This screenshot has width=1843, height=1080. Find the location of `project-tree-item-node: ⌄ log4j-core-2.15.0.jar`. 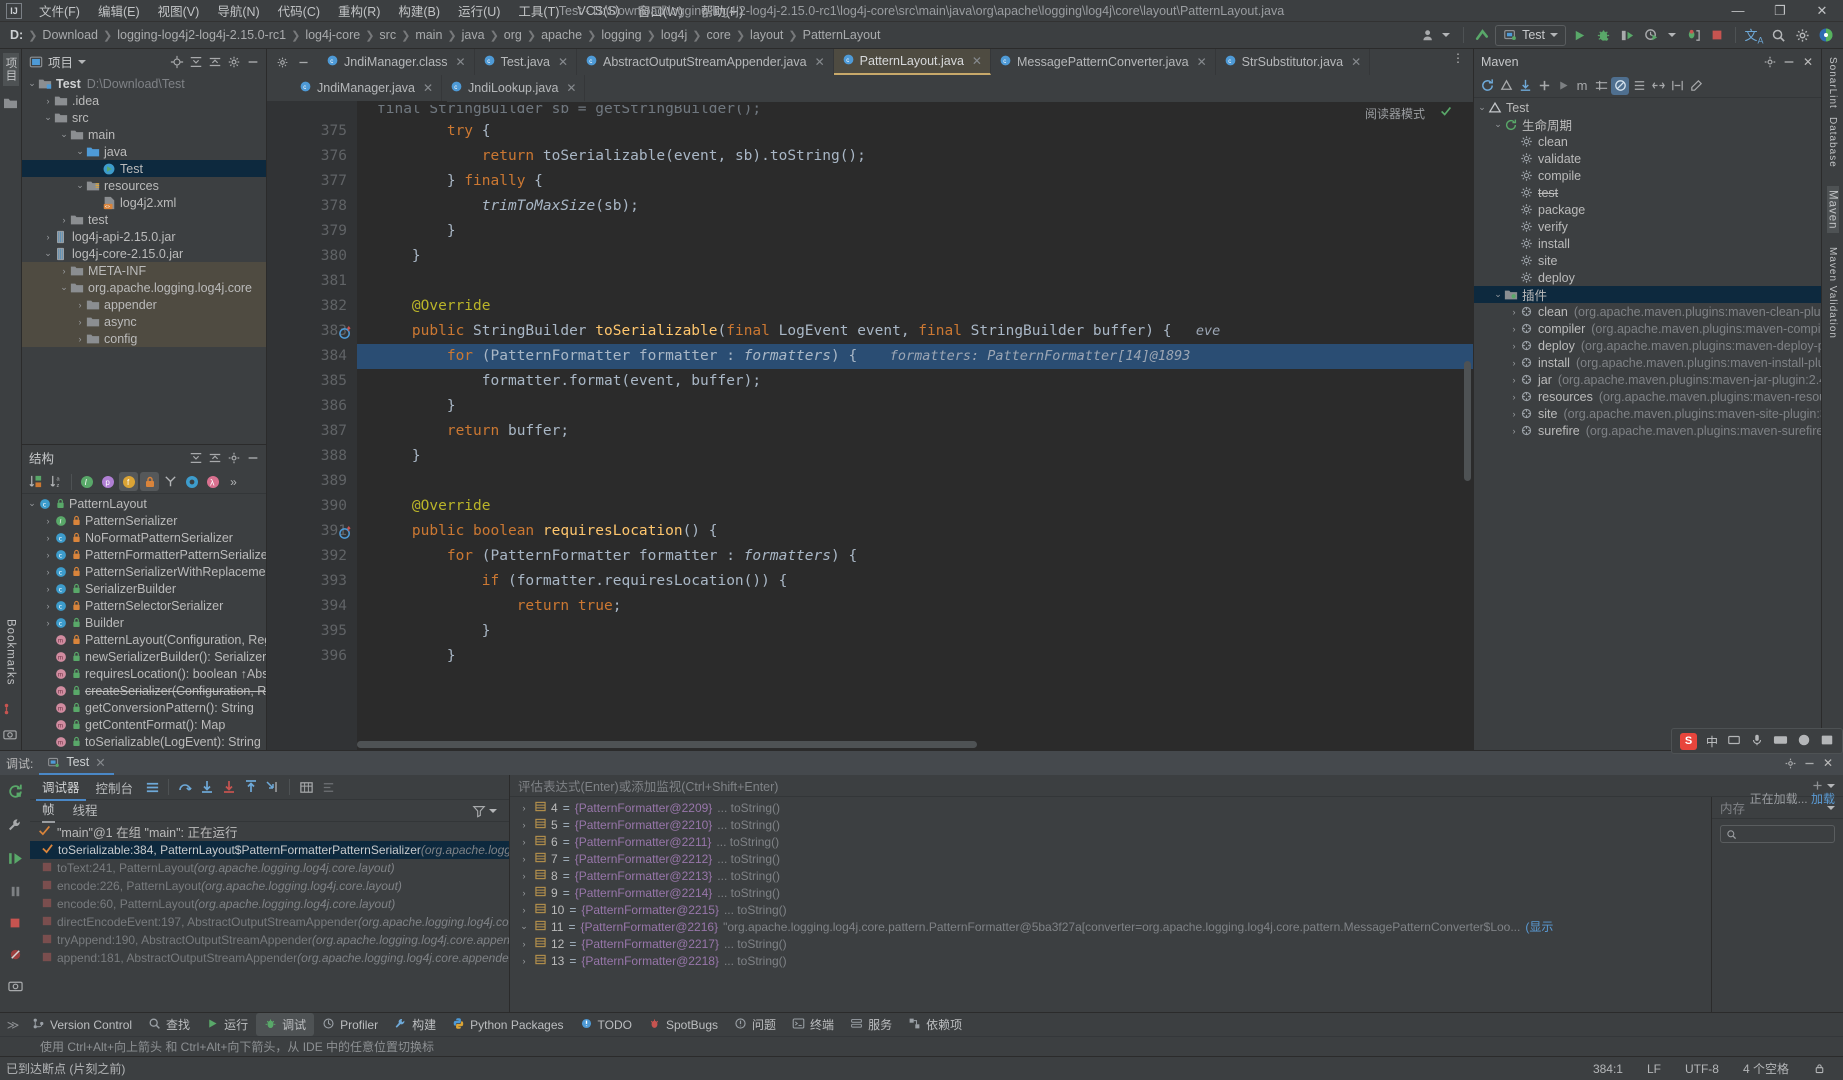

project-tree-item-node: ⌄ log4j-core-2.15.0.jar is located at coordinates (144, 253).